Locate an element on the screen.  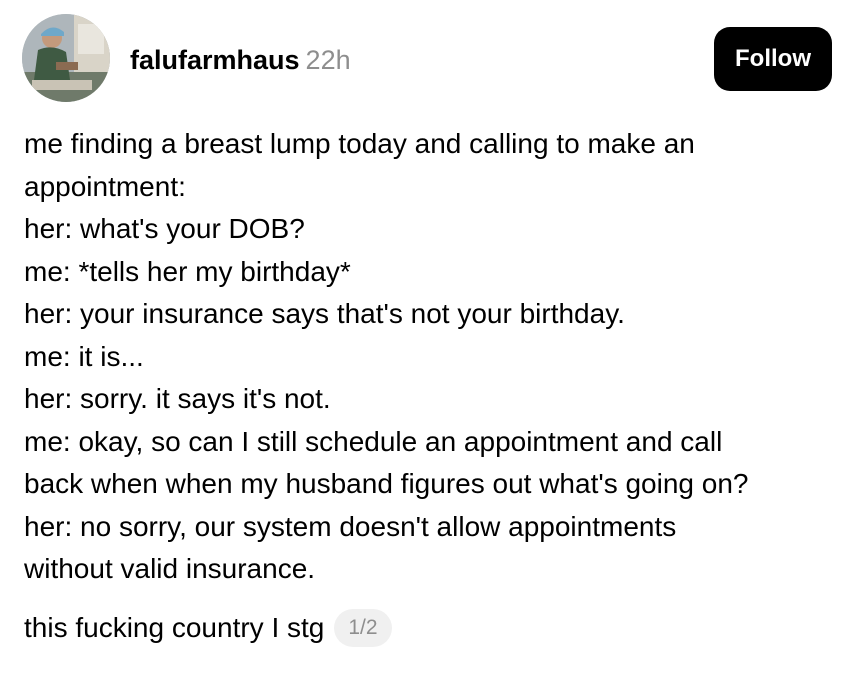
post-text-line: without valid insurance. is located at coordinates (170, 568).